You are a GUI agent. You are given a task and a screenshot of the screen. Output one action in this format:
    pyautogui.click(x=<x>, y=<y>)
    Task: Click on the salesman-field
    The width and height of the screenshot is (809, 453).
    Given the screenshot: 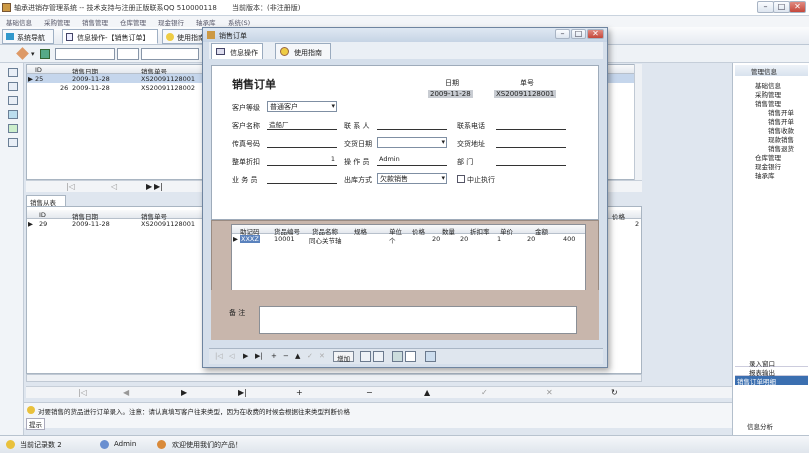 What is the action you would take?
    pyautogui.click(x=302, y=178)
    